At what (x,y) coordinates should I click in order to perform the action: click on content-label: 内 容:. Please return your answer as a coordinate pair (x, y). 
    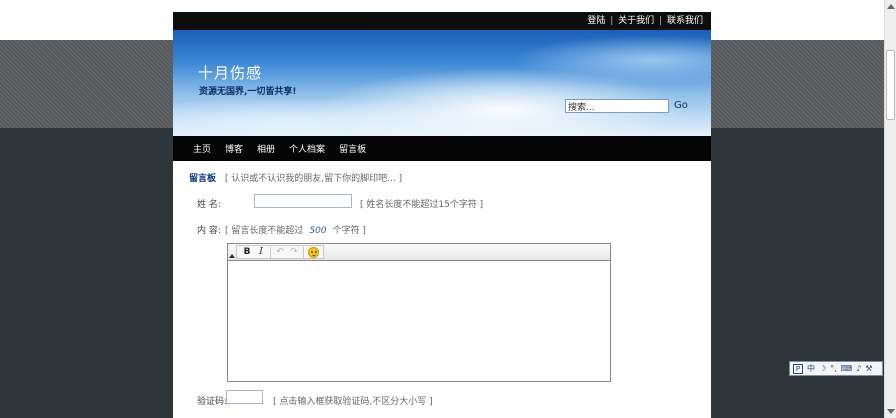
    Looking at the image, I should click on (209, 231).